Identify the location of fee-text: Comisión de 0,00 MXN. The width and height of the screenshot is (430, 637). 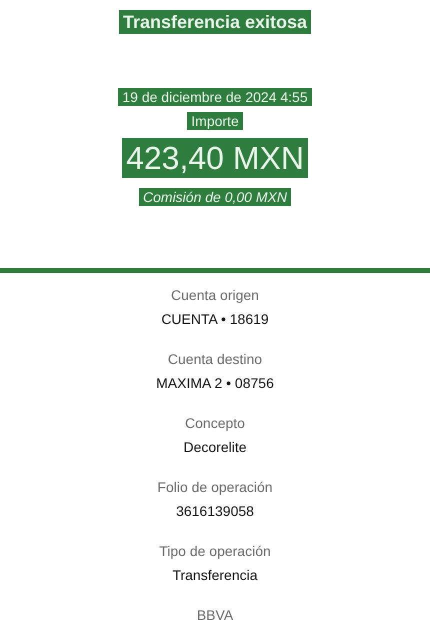
(215, 197).